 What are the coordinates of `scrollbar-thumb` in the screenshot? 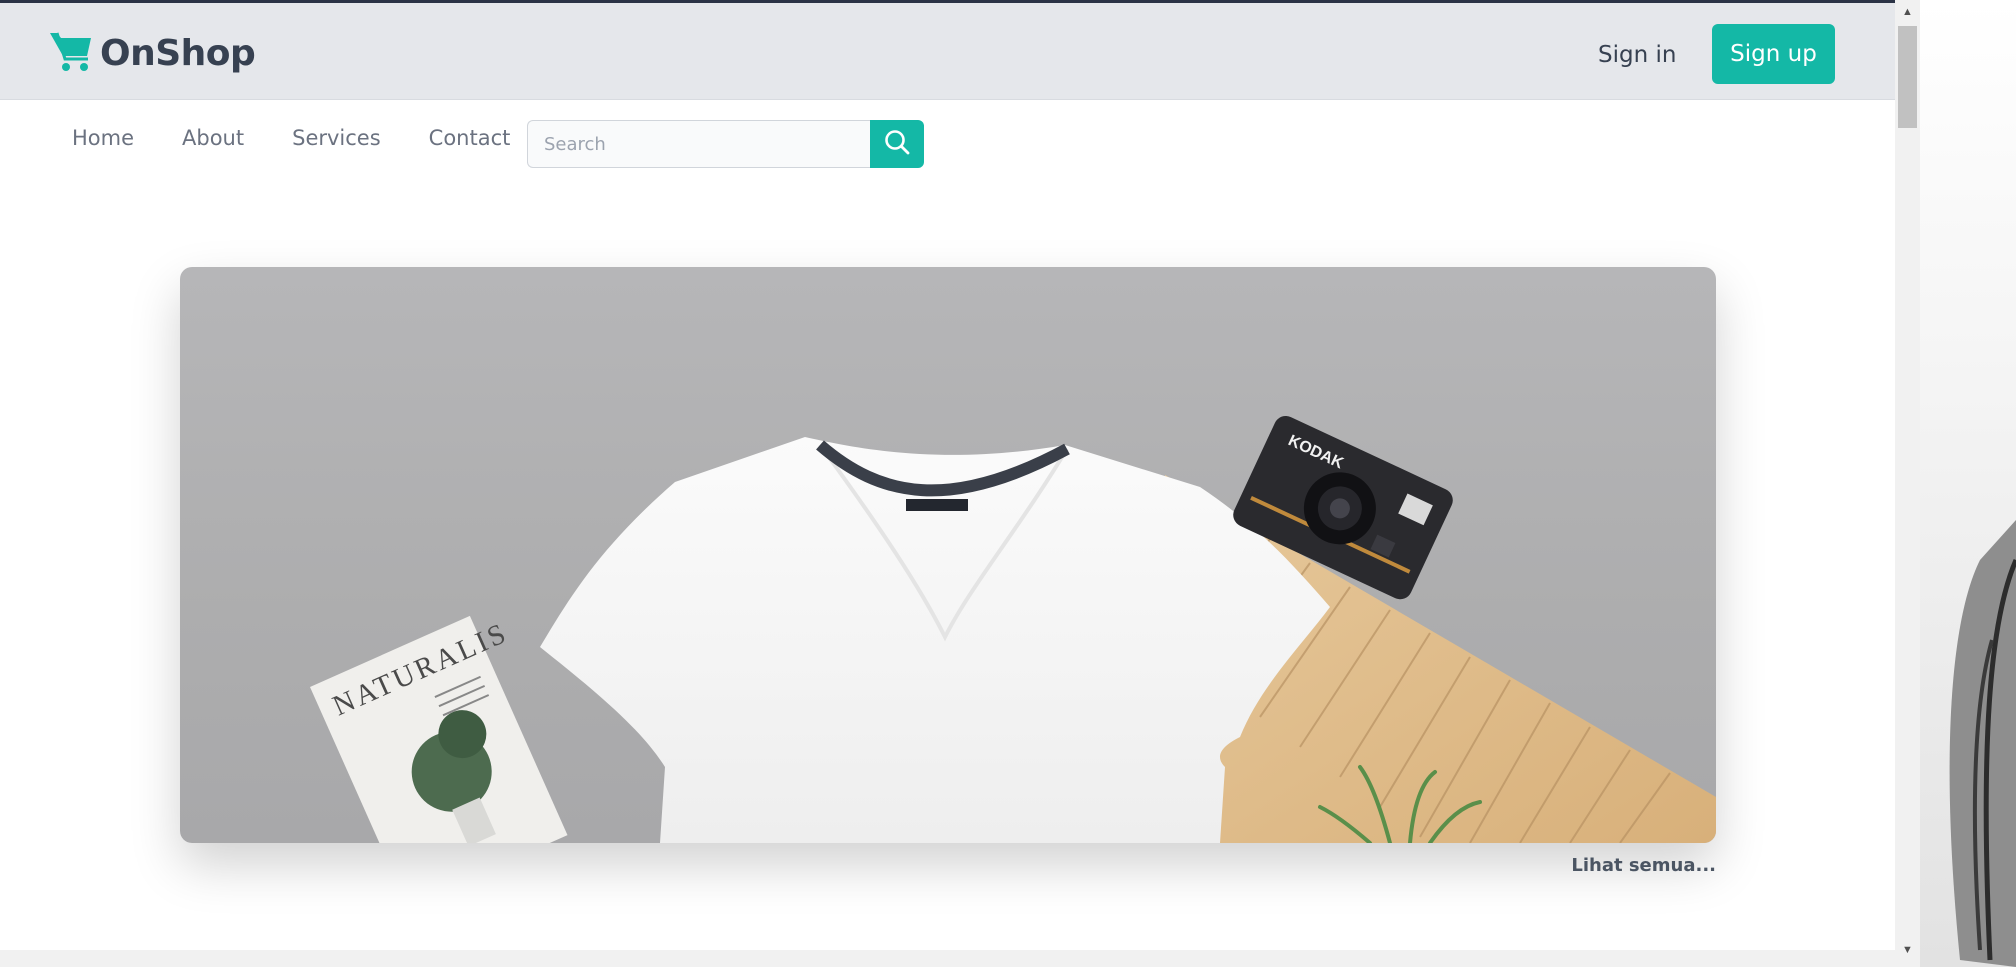 It's located at (1907, 77).